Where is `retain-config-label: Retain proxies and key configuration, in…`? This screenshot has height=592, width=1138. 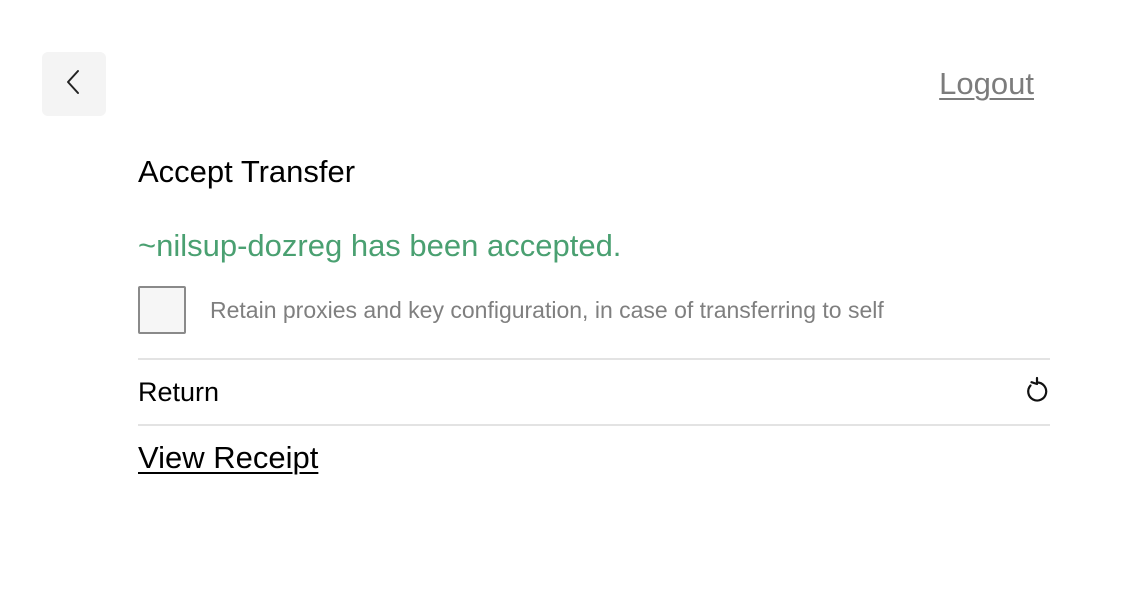
retain-config-label: Retain proxies and key configuration, in… is located at coordinates (547, 309).